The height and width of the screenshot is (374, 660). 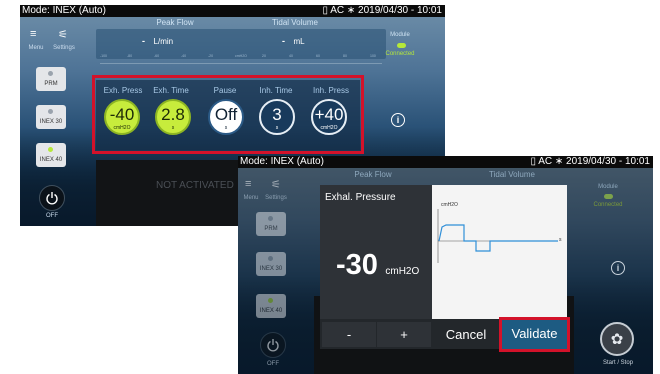 I want to click on scale-tick-label: -20, so click(x=211, y=56).